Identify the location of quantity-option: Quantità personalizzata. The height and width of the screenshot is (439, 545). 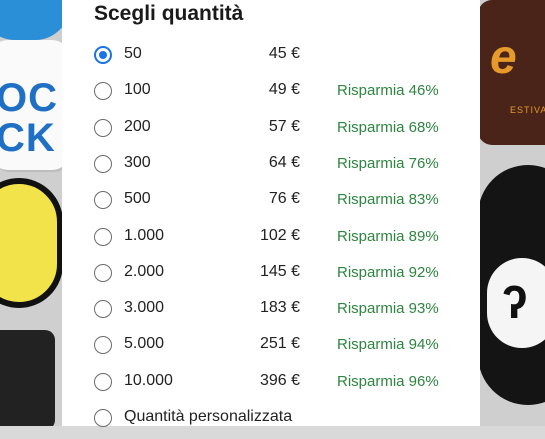
(287, 421).